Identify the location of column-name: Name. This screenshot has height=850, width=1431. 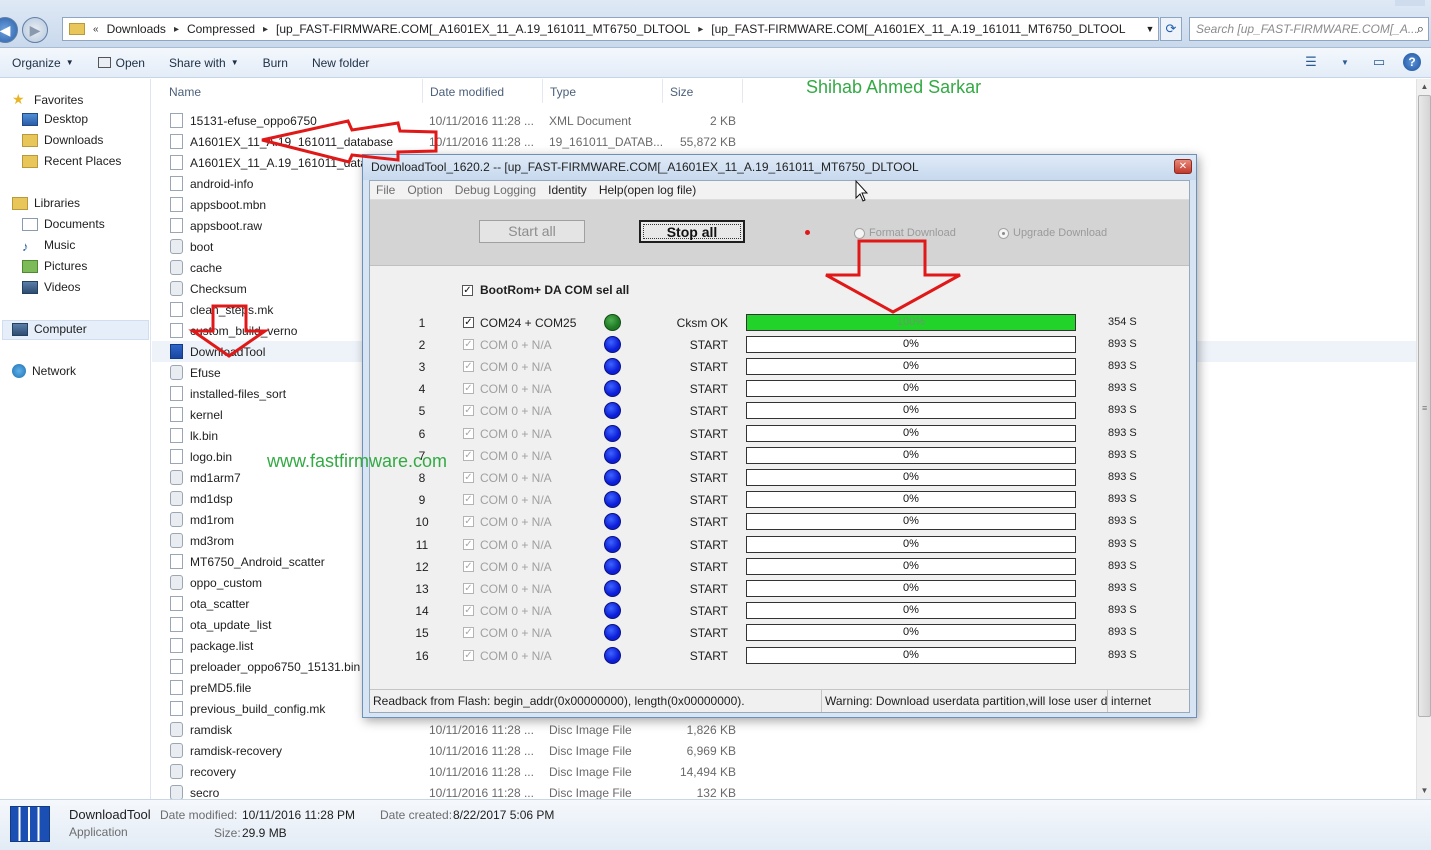
(185, 92).